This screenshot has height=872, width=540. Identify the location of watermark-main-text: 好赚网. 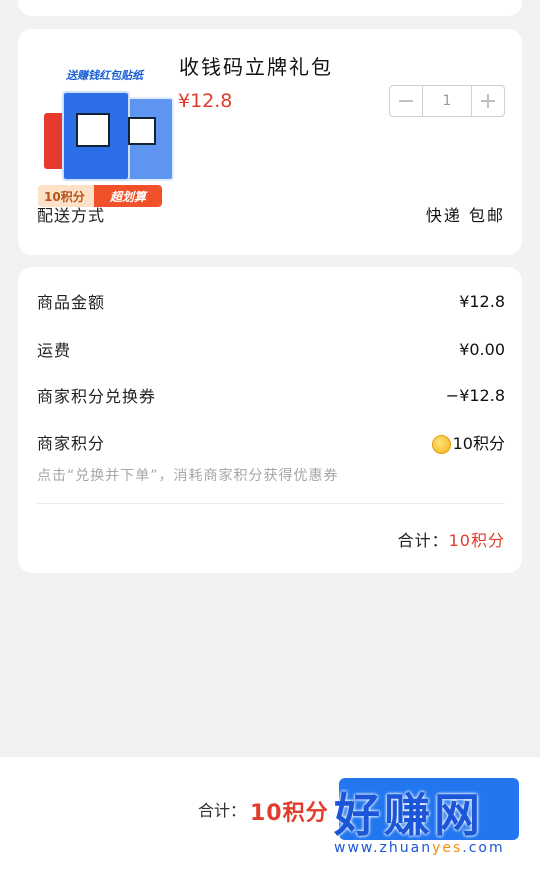
(409, 815).